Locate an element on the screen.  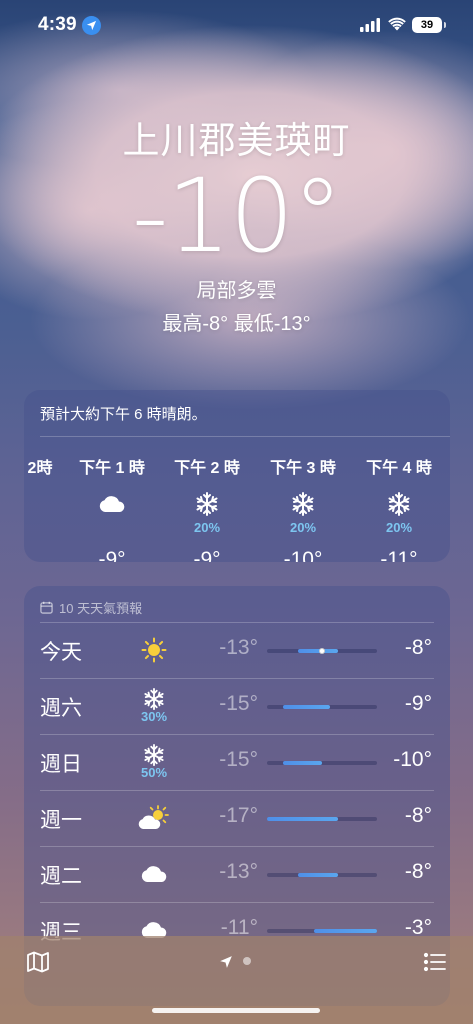
daily-row: 今天 -13° -8° is located at coordinates (237, 650).